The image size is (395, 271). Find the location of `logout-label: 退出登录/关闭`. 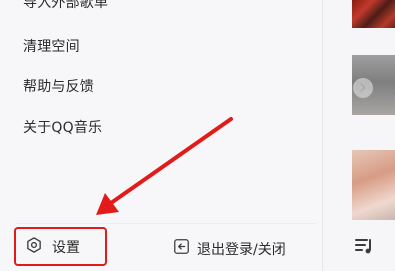

logout-label: 退出登录/关闭 is located at coordinates (241, 249).